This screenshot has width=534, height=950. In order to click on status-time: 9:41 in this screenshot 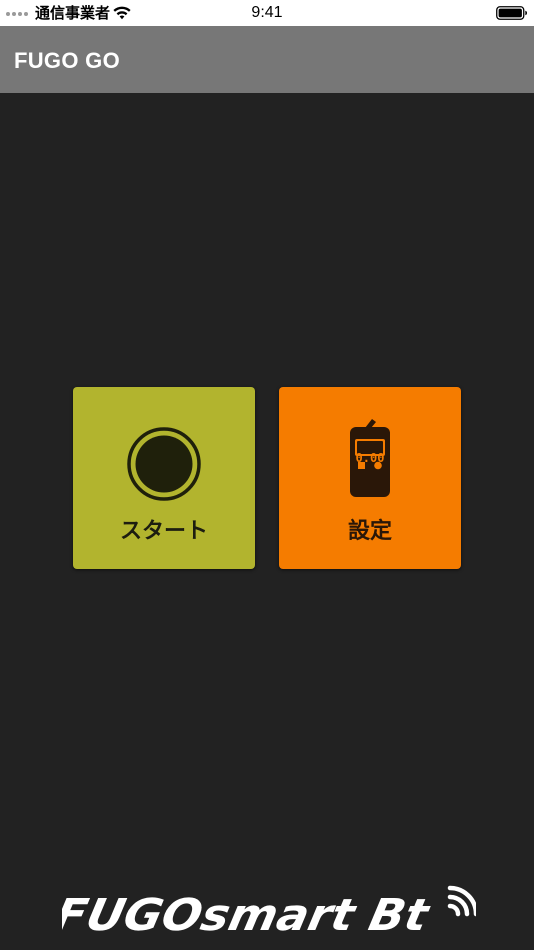, I will do `click(267, 12)`.